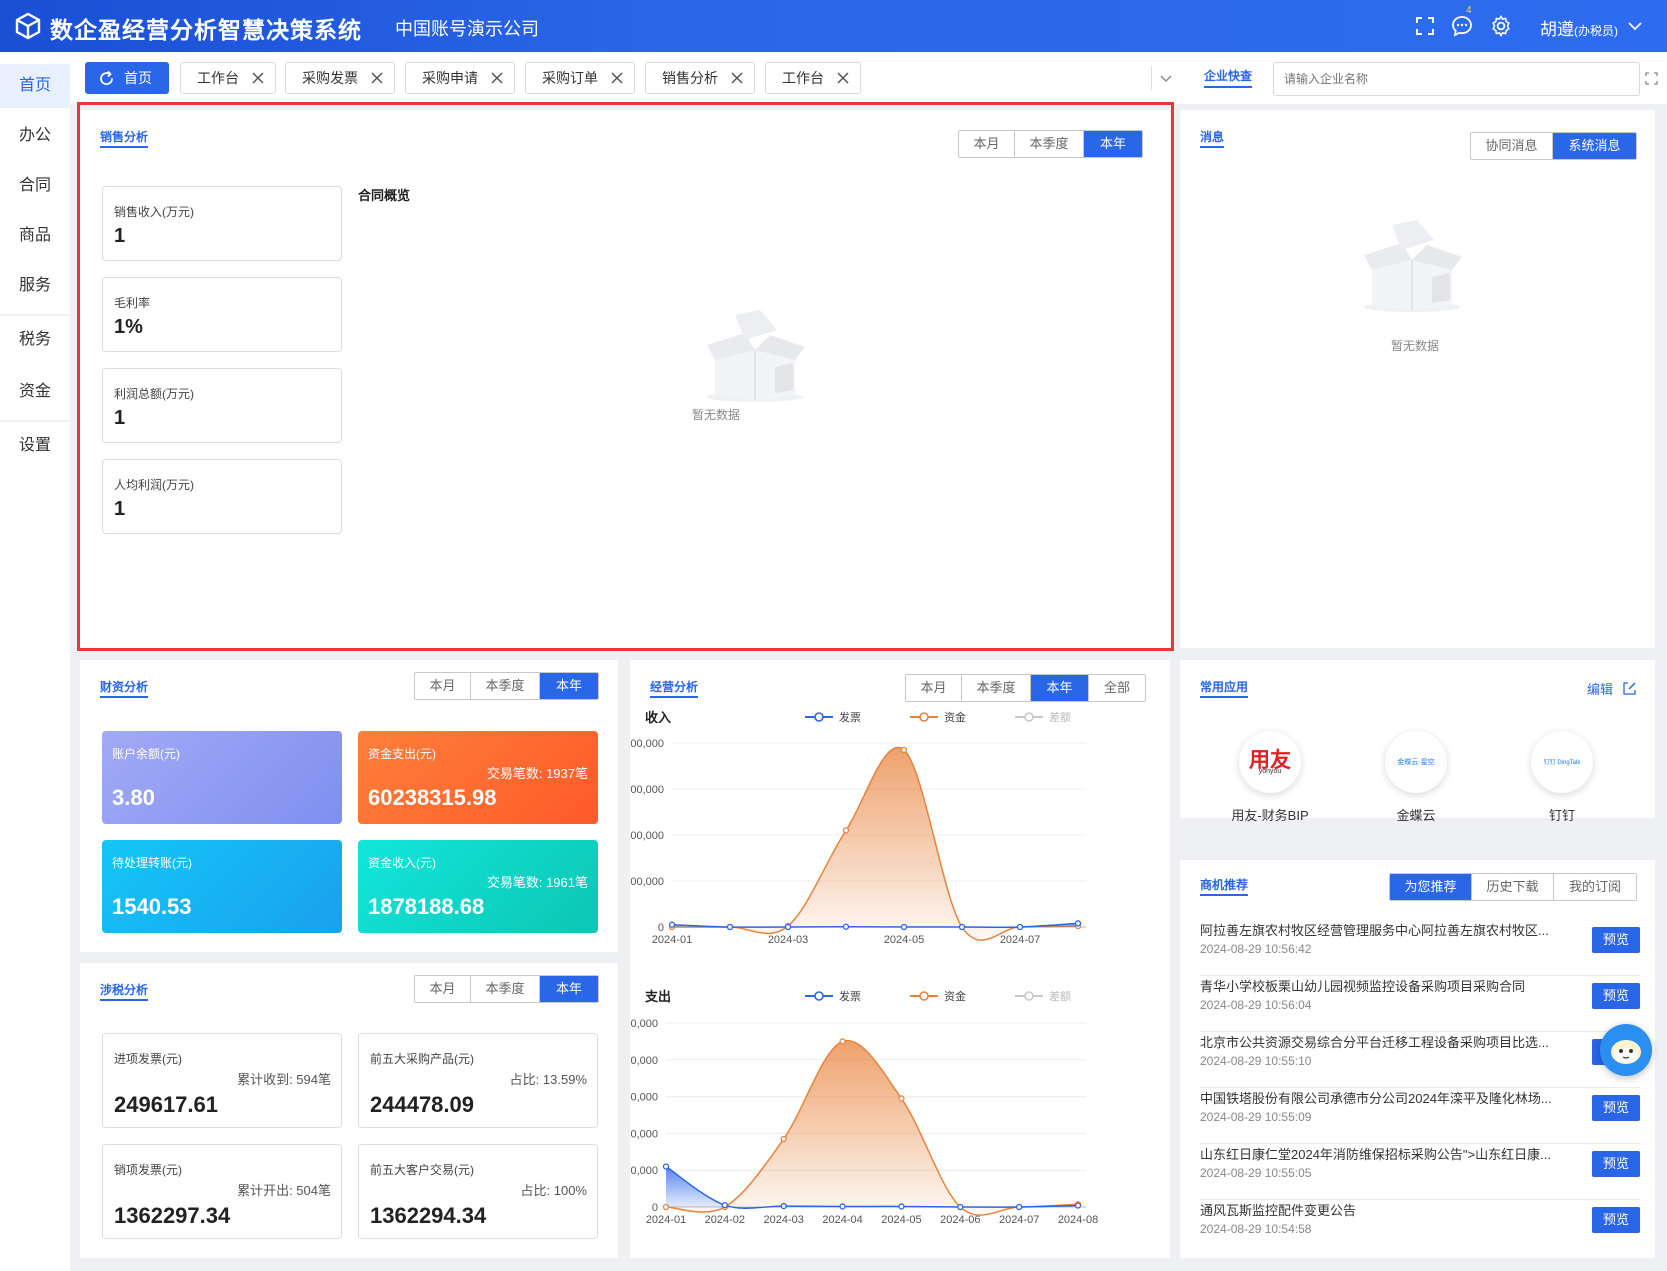  What do you see at coordinates (647, 882) in the screenshot?
I see `y-tick-label: 10,000,000` at bounding box center [647, 882].